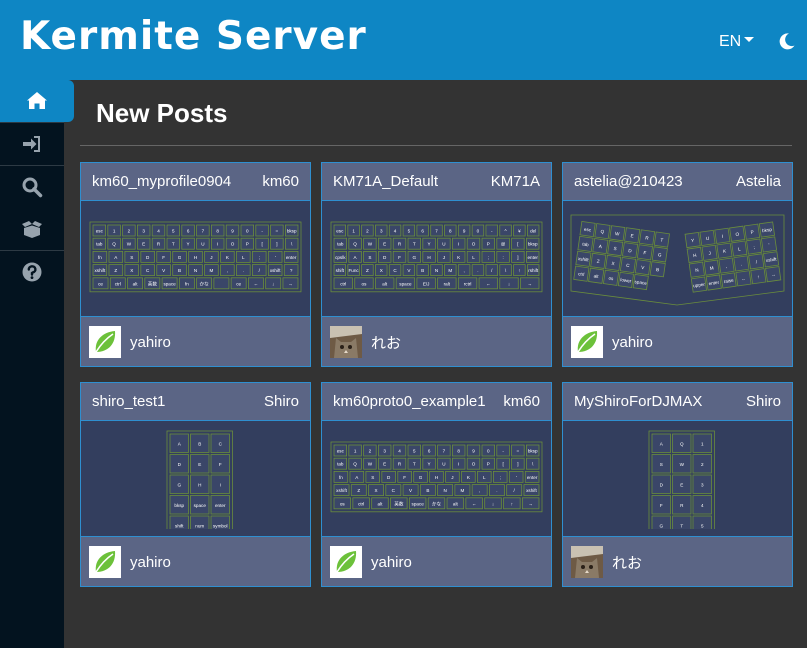  Describe the element at coordinates (488, 450) in the screenshot. I see `key: 0` at that location.